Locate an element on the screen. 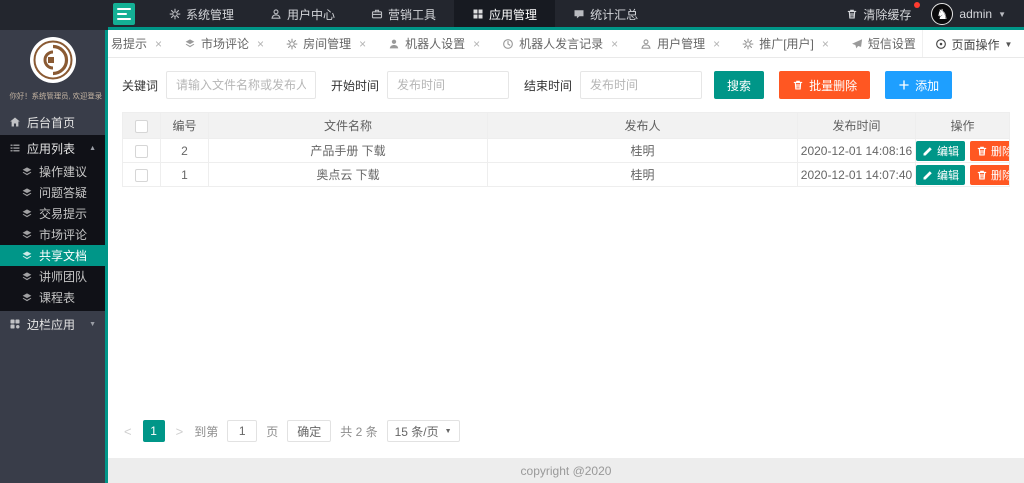  topbar-item-1: 系统管理 is located at coordinates (201, 15).